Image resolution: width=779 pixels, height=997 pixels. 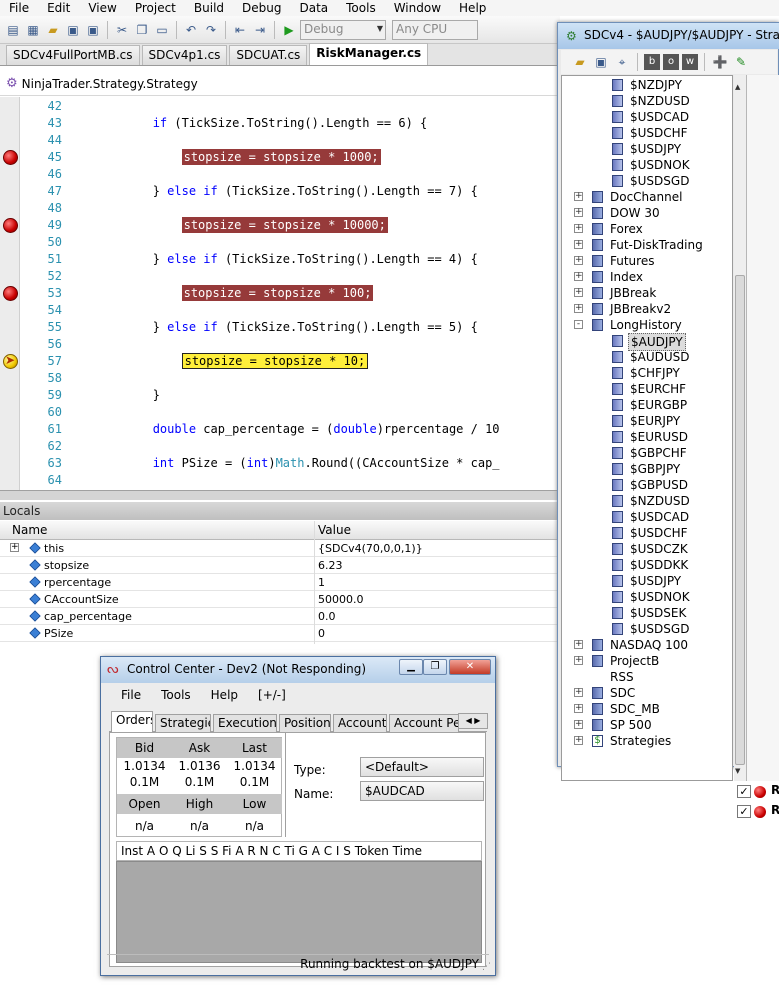 What do you see at coordinates (227, 225) in the screenshot?
I see `code-line: stopsize = stopsize * 10000;` at bounding box center [227, 225].